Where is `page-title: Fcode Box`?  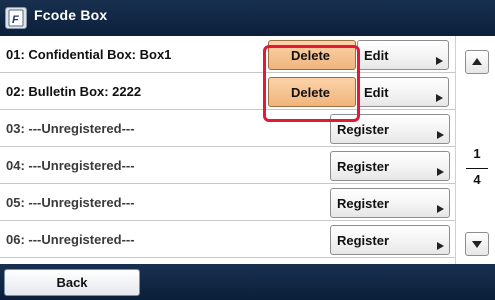 page-title: Fcode Box is located at coordinates (71, 15).